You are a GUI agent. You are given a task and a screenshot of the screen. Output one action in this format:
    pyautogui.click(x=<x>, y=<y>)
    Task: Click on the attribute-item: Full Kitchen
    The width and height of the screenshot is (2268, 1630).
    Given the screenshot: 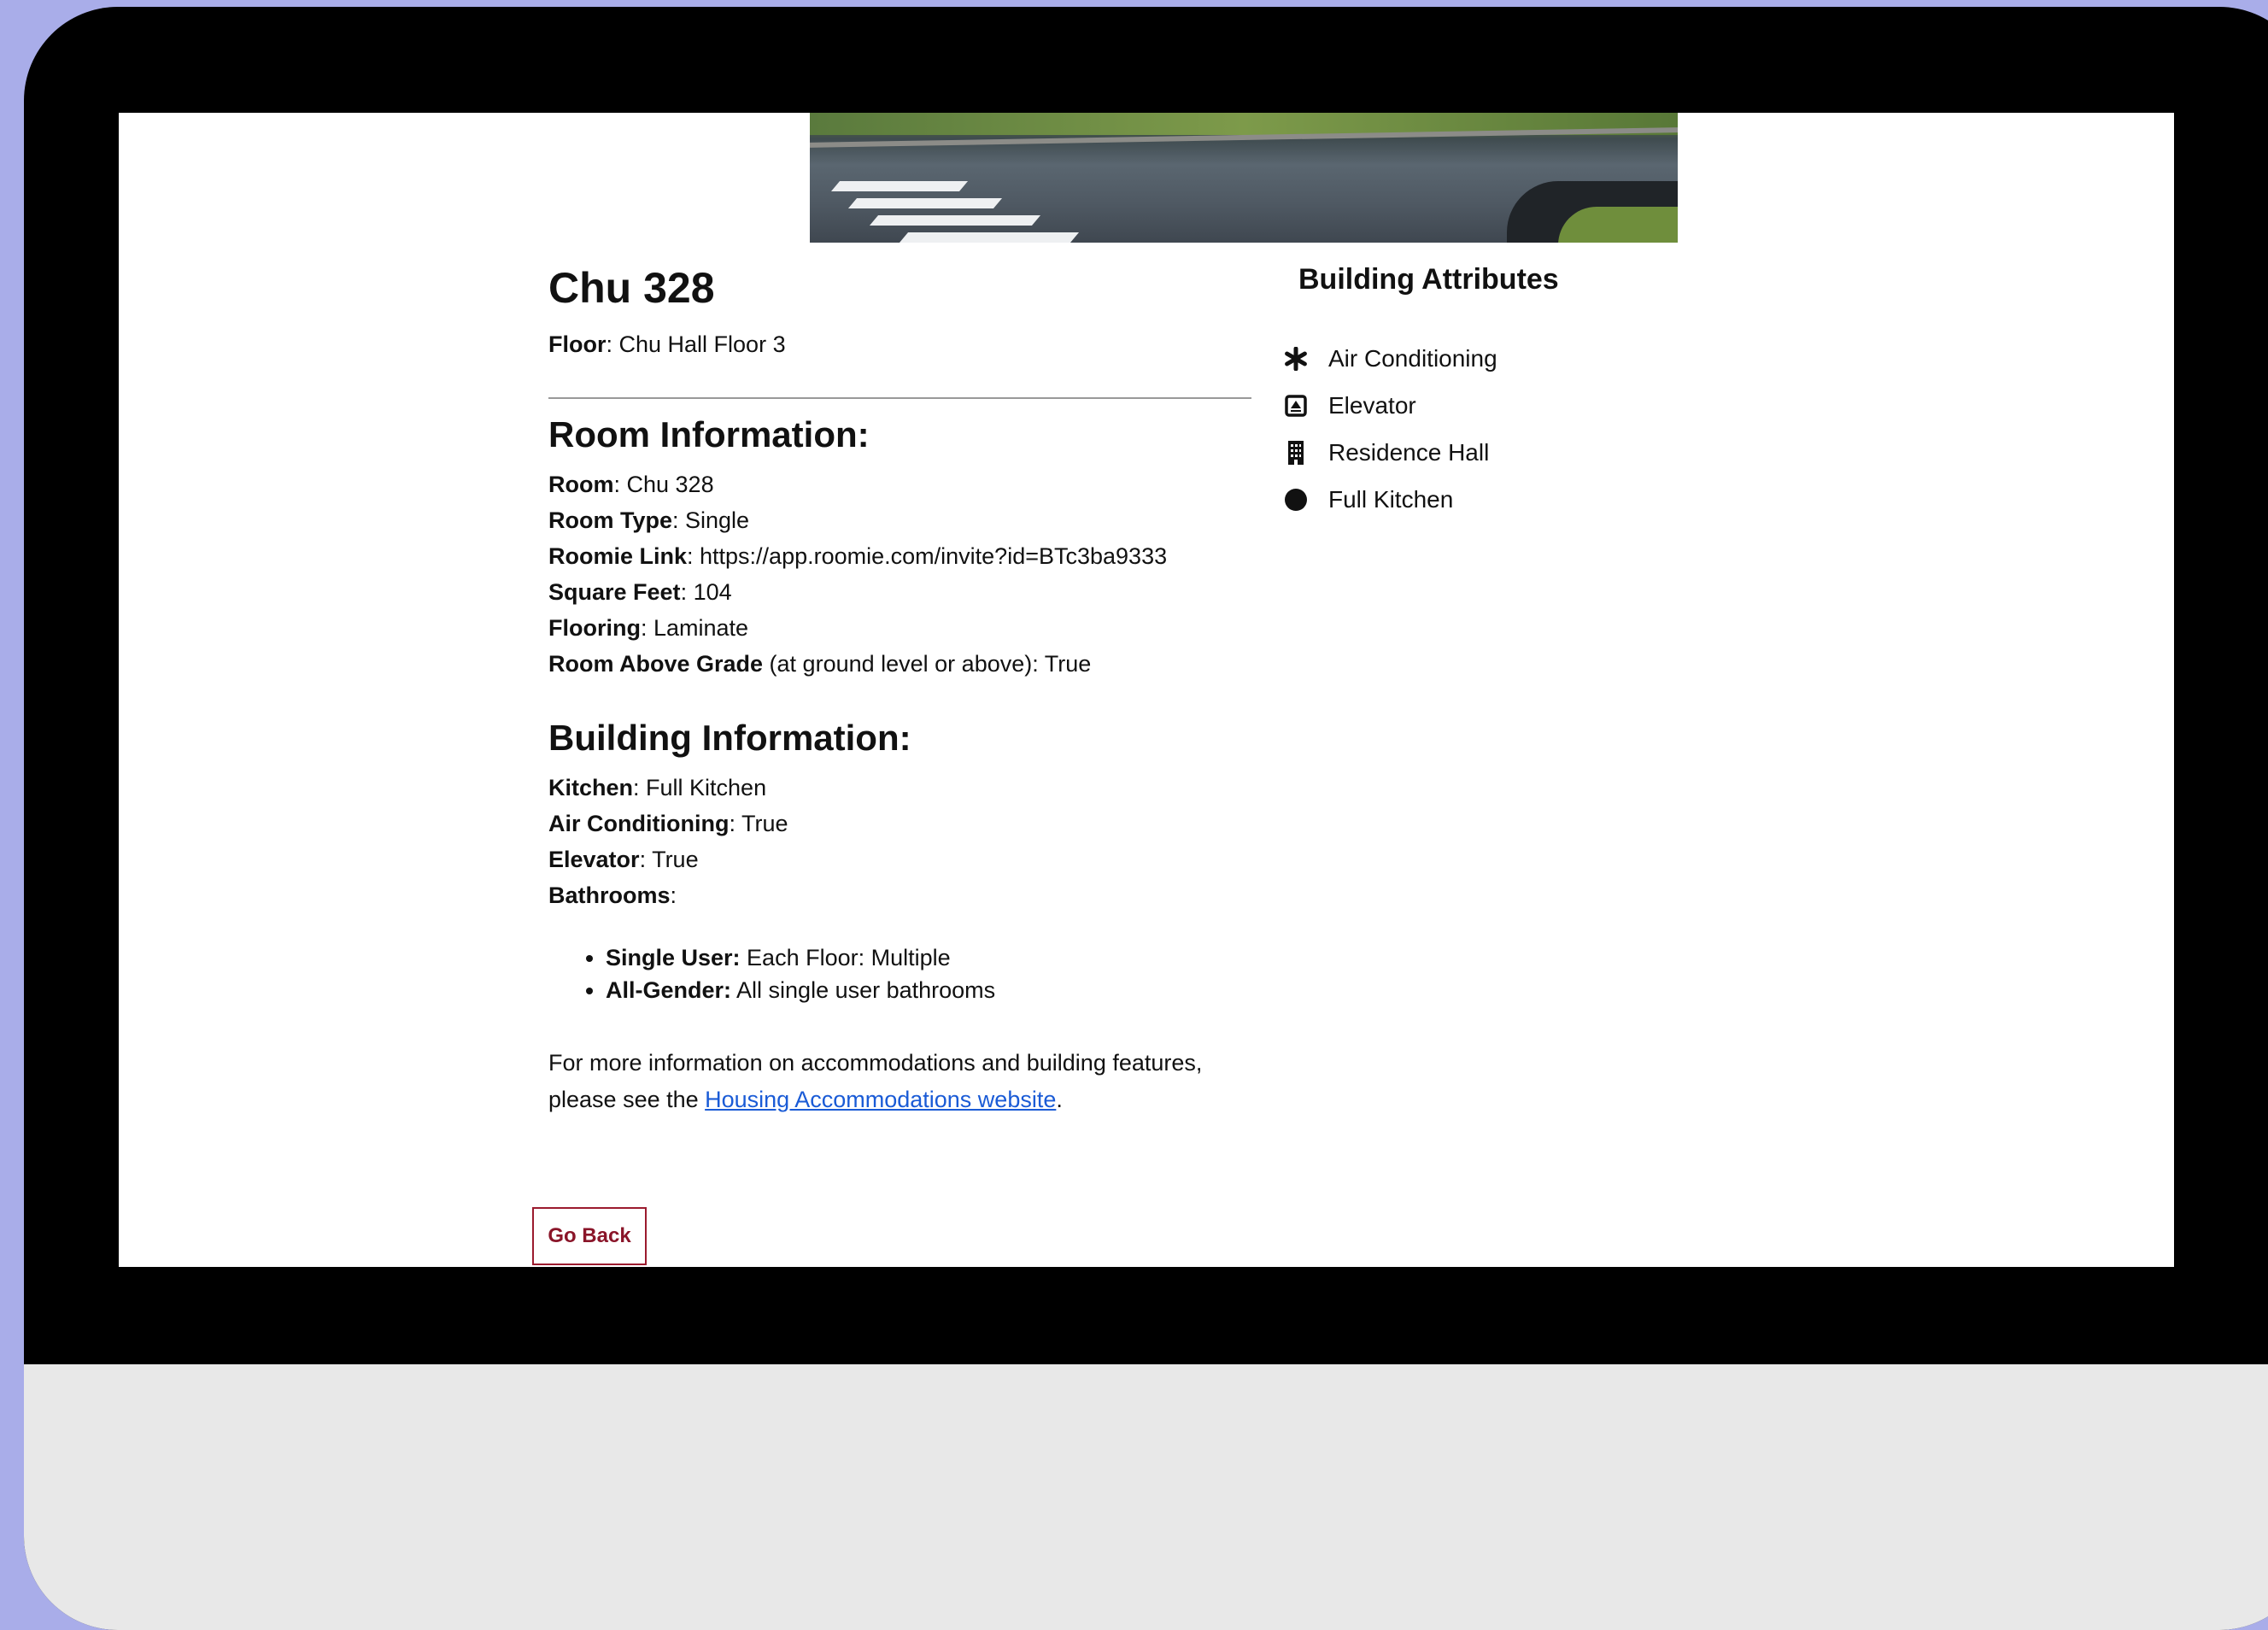 What is the action you would take?
    pyautogui.click(x=1389, y=499)
    